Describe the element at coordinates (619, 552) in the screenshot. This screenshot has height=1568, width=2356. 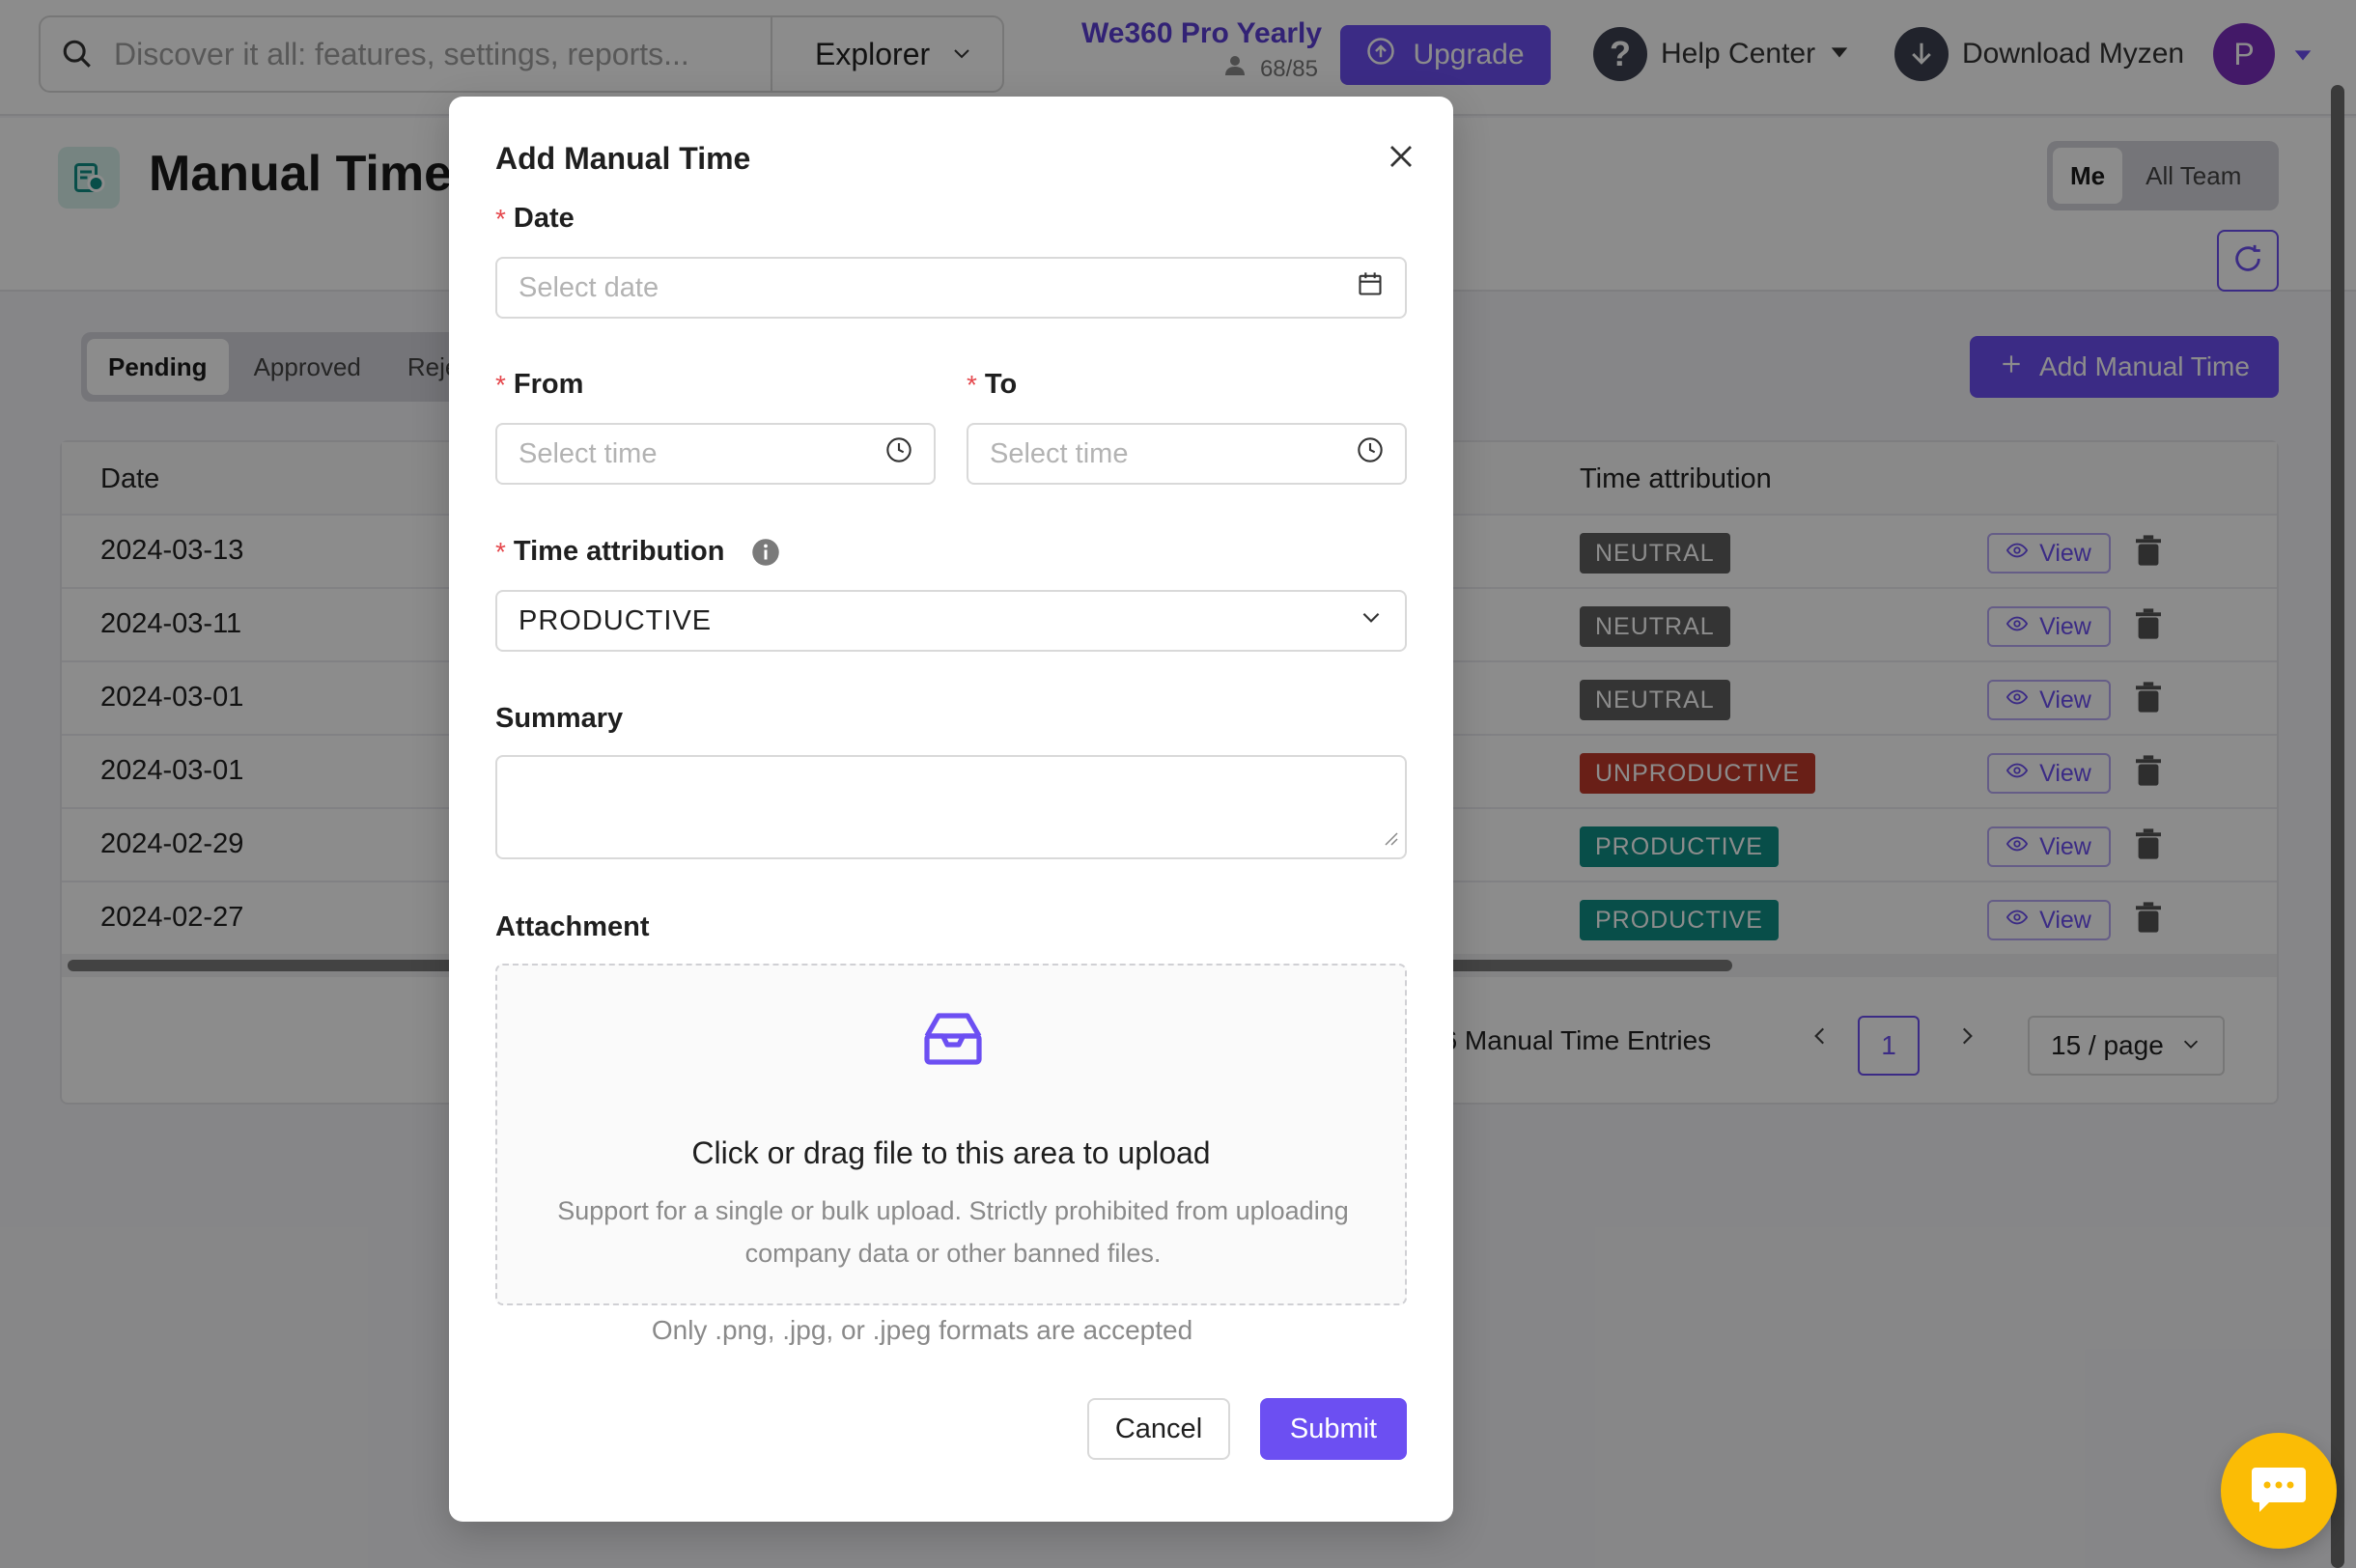
I see `time-attribution-label-text: Time attribution` at that location.